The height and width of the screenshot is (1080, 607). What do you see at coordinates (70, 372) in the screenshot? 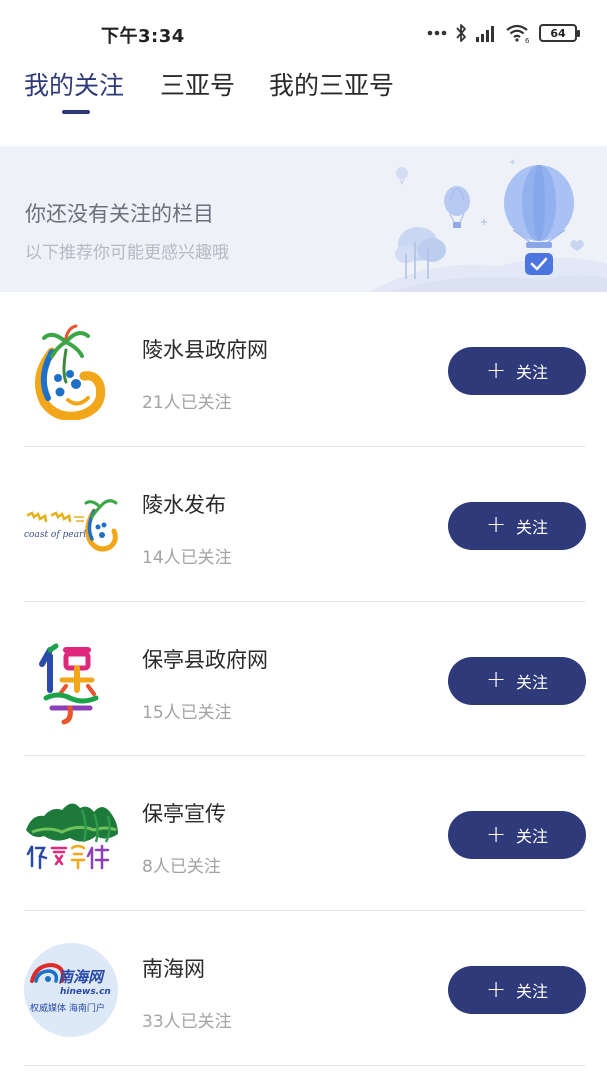
I see `lingshui-gov-logo` at bounding box center [70, 372].